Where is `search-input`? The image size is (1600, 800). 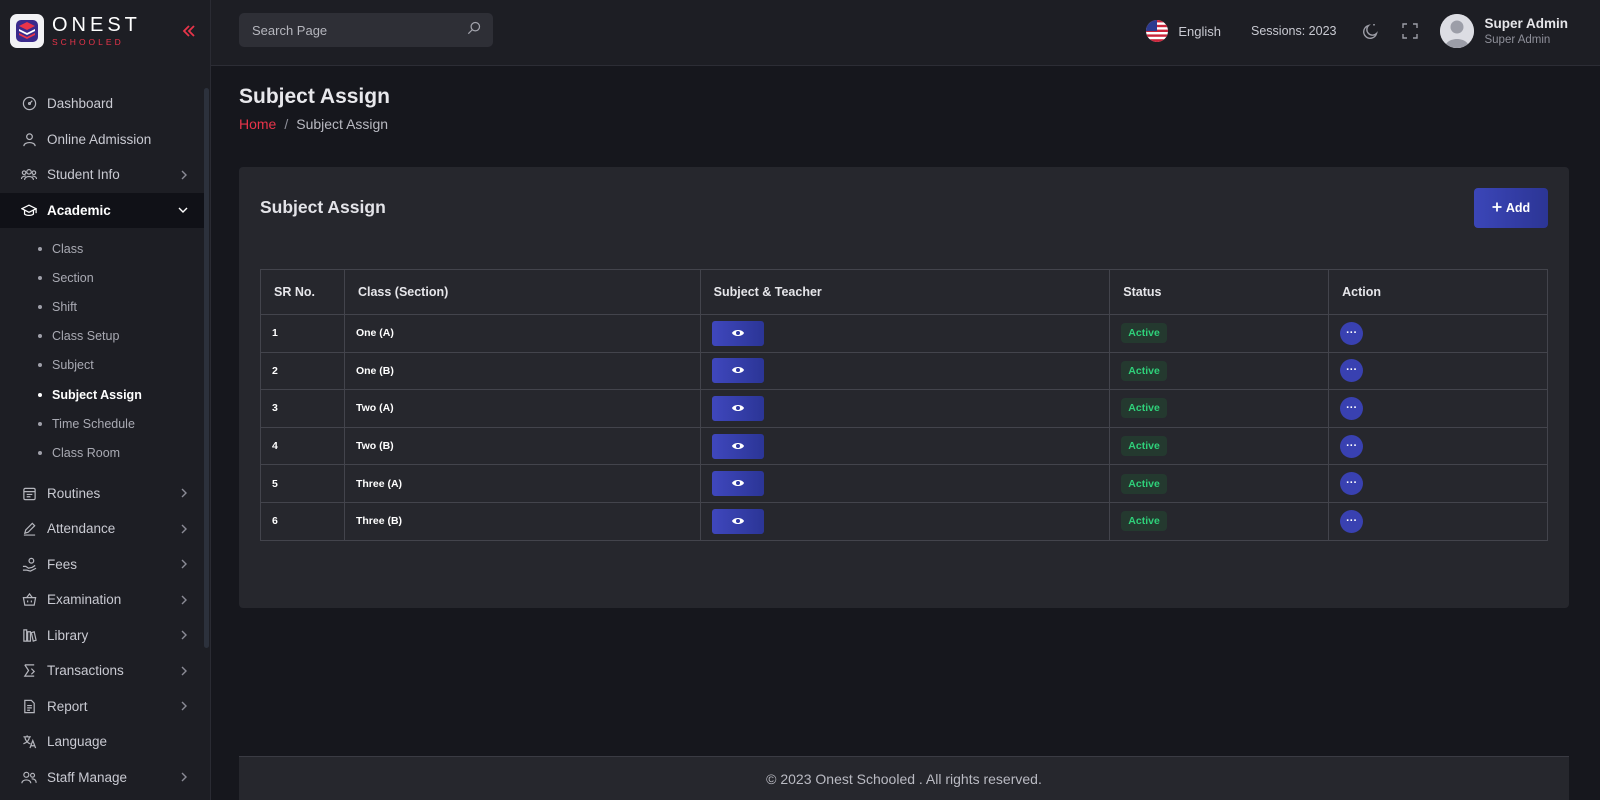
search-input is located at coordinates (359, 30).